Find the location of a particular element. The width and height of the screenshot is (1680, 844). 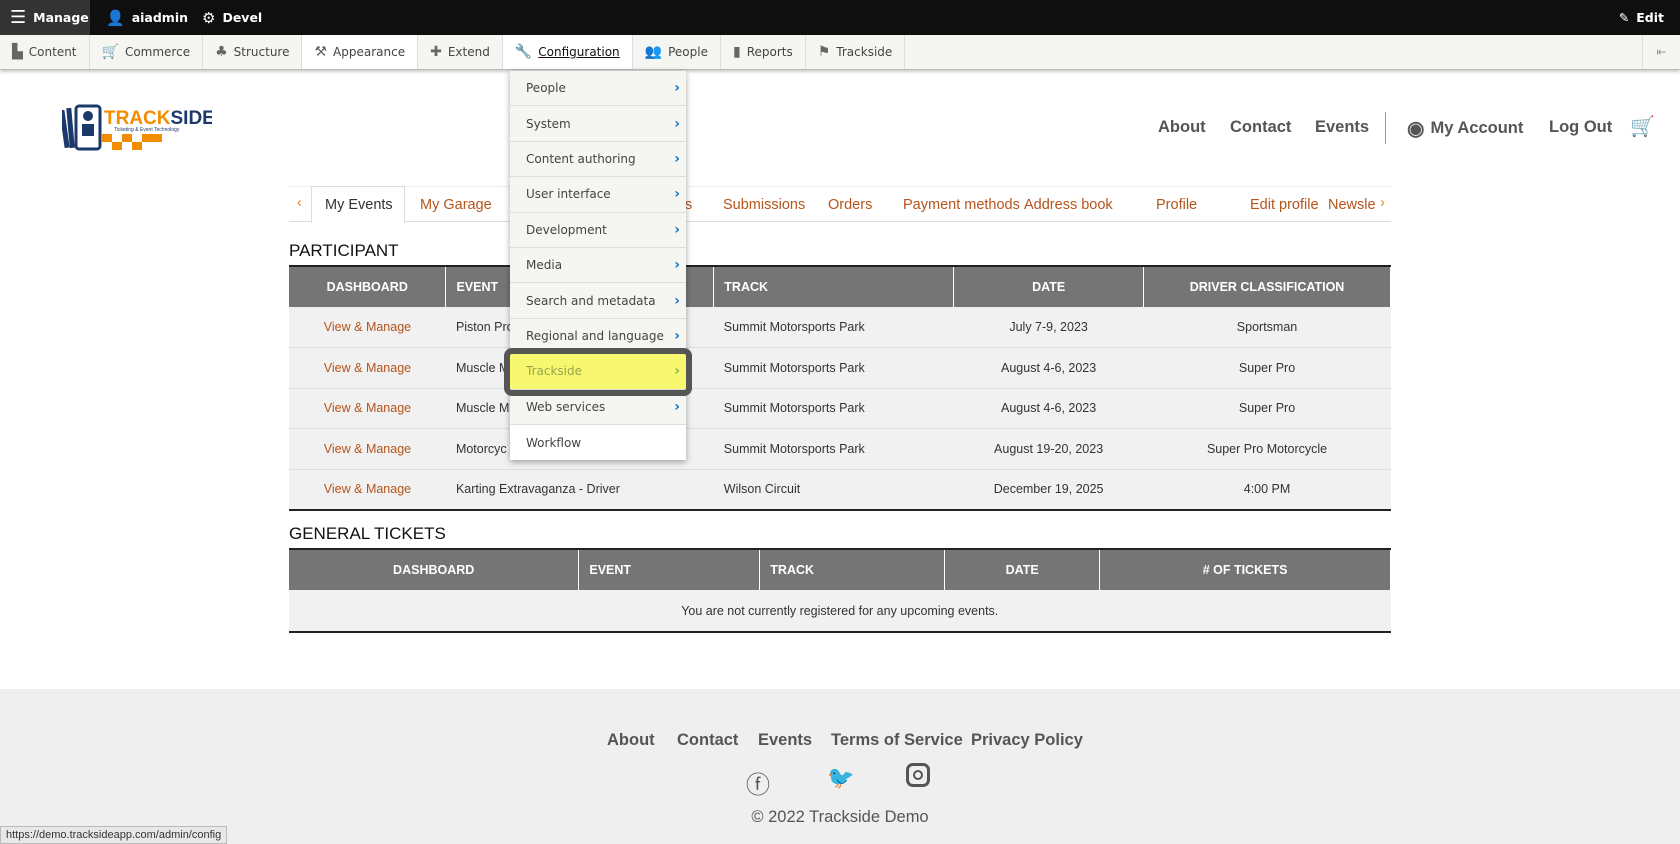

tray-item-label: Appearance is located at coordinates (369, 52).